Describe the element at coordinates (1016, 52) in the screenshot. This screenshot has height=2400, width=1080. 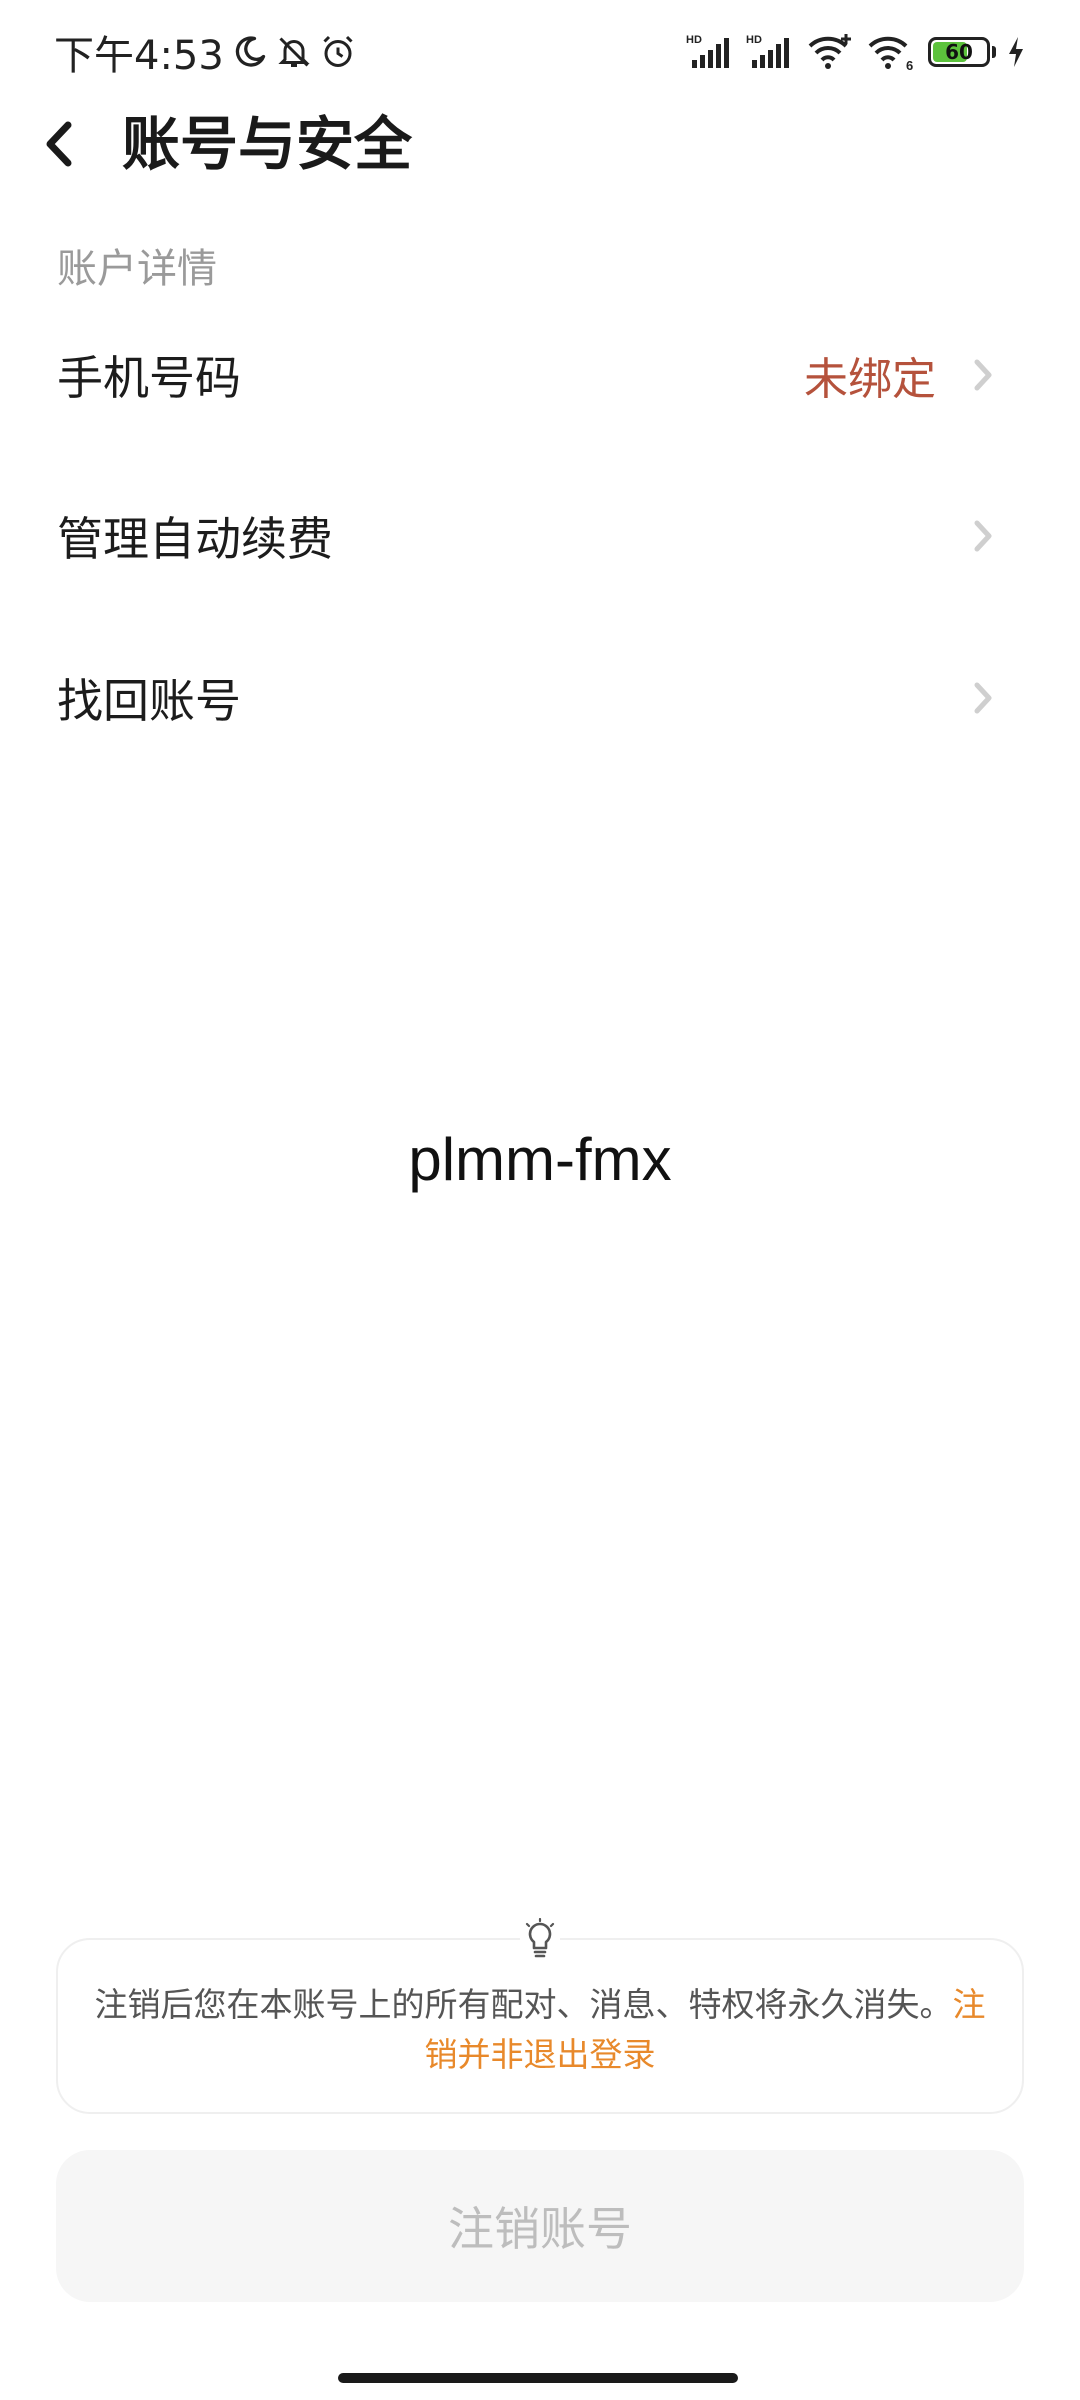
I see `charging-icon` at that location.